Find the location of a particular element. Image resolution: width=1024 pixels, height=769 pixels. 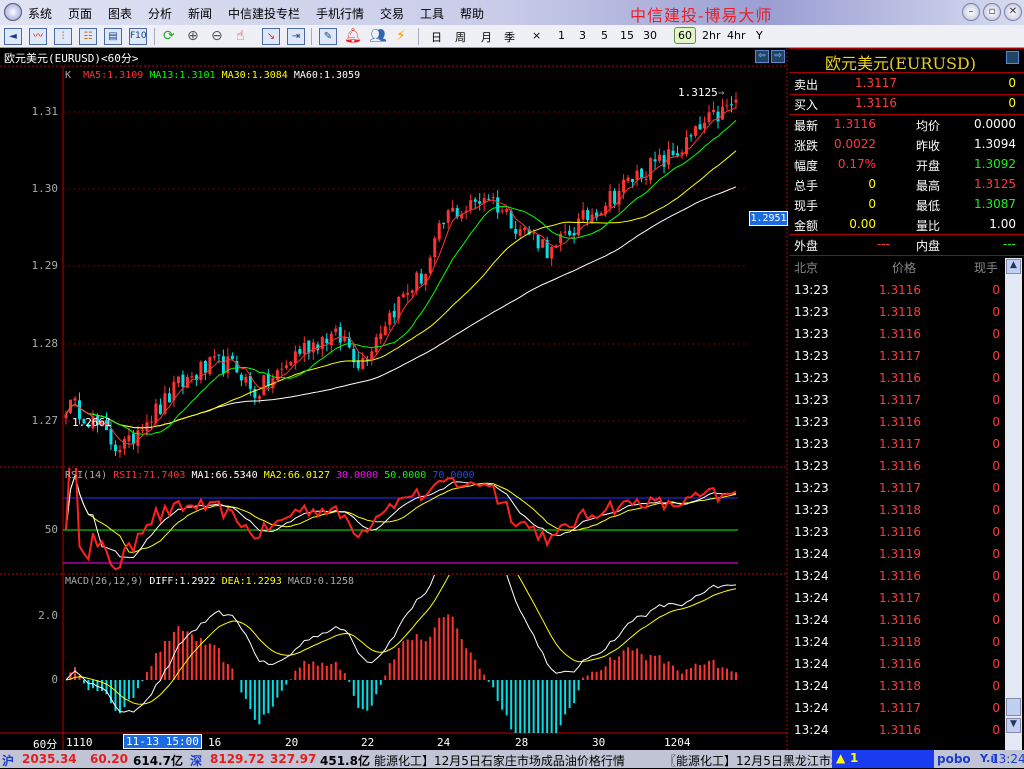

dea-value: DEA:1.2293 is located at coordinates (251, 581).